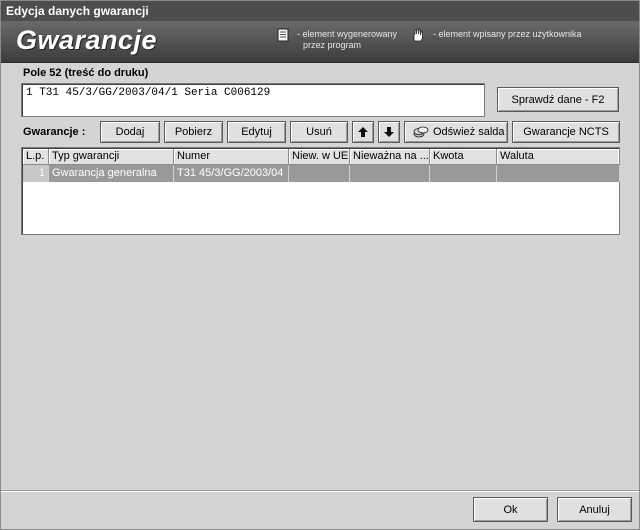  Describe the element at coordinates (418, 35) in the screenshot. I see `hand-icon` at that location.